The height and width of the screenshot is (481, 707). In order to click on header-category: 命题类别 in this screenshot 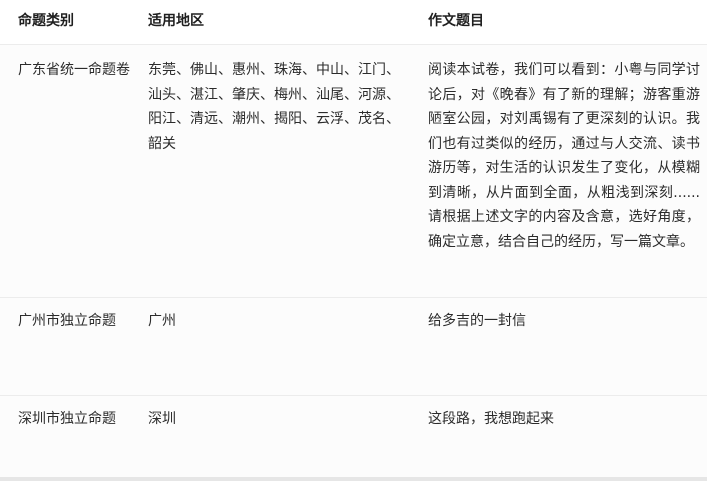, I will do `click(46, 21)`.